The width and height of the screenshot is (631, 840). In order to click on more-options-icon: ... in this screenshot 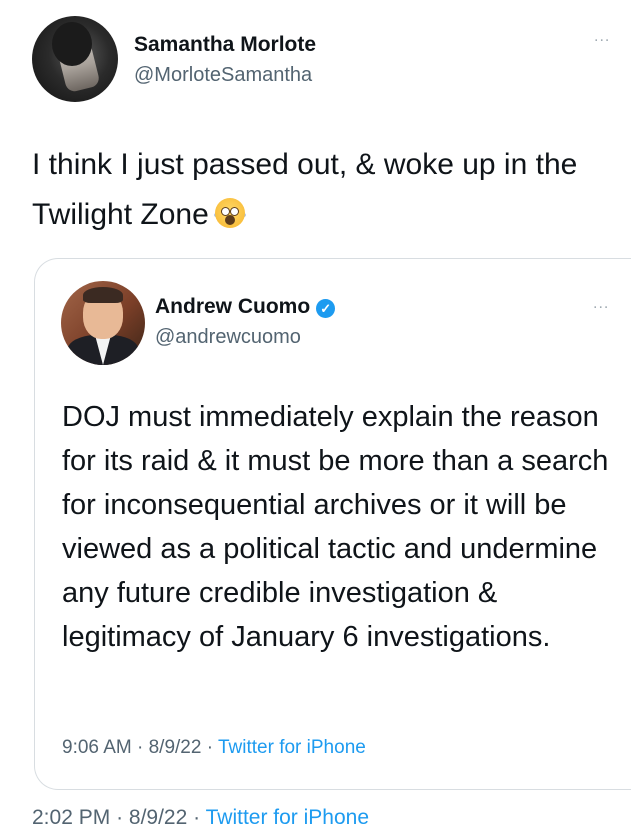, I will do `click(602, 37)`.